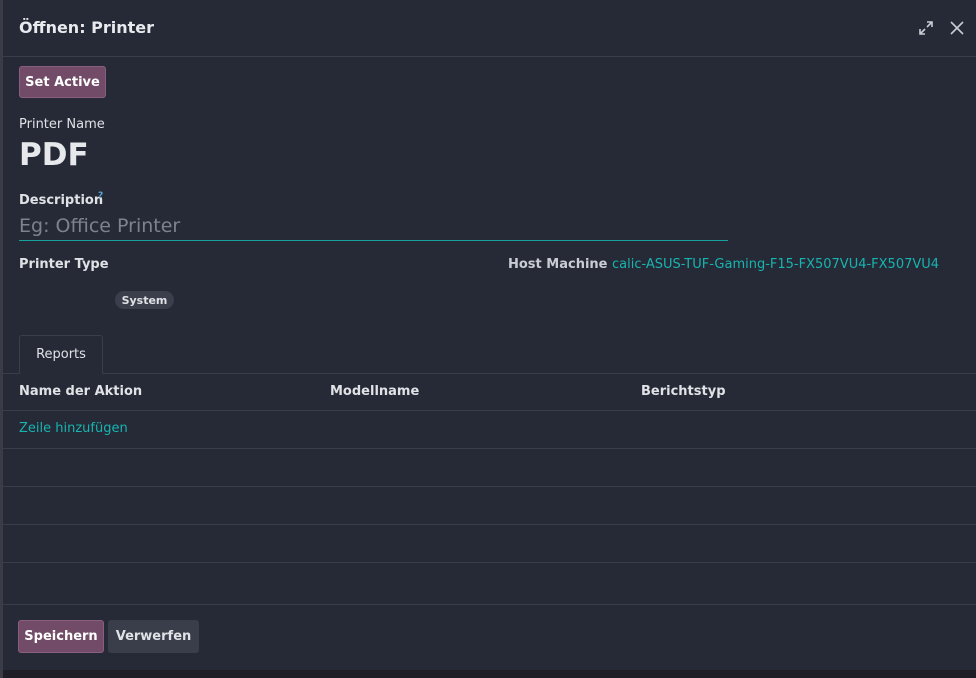 The height and width of the screenshot is (678, 976). I want to click on tab-reports: Reports, so click(61, 354).